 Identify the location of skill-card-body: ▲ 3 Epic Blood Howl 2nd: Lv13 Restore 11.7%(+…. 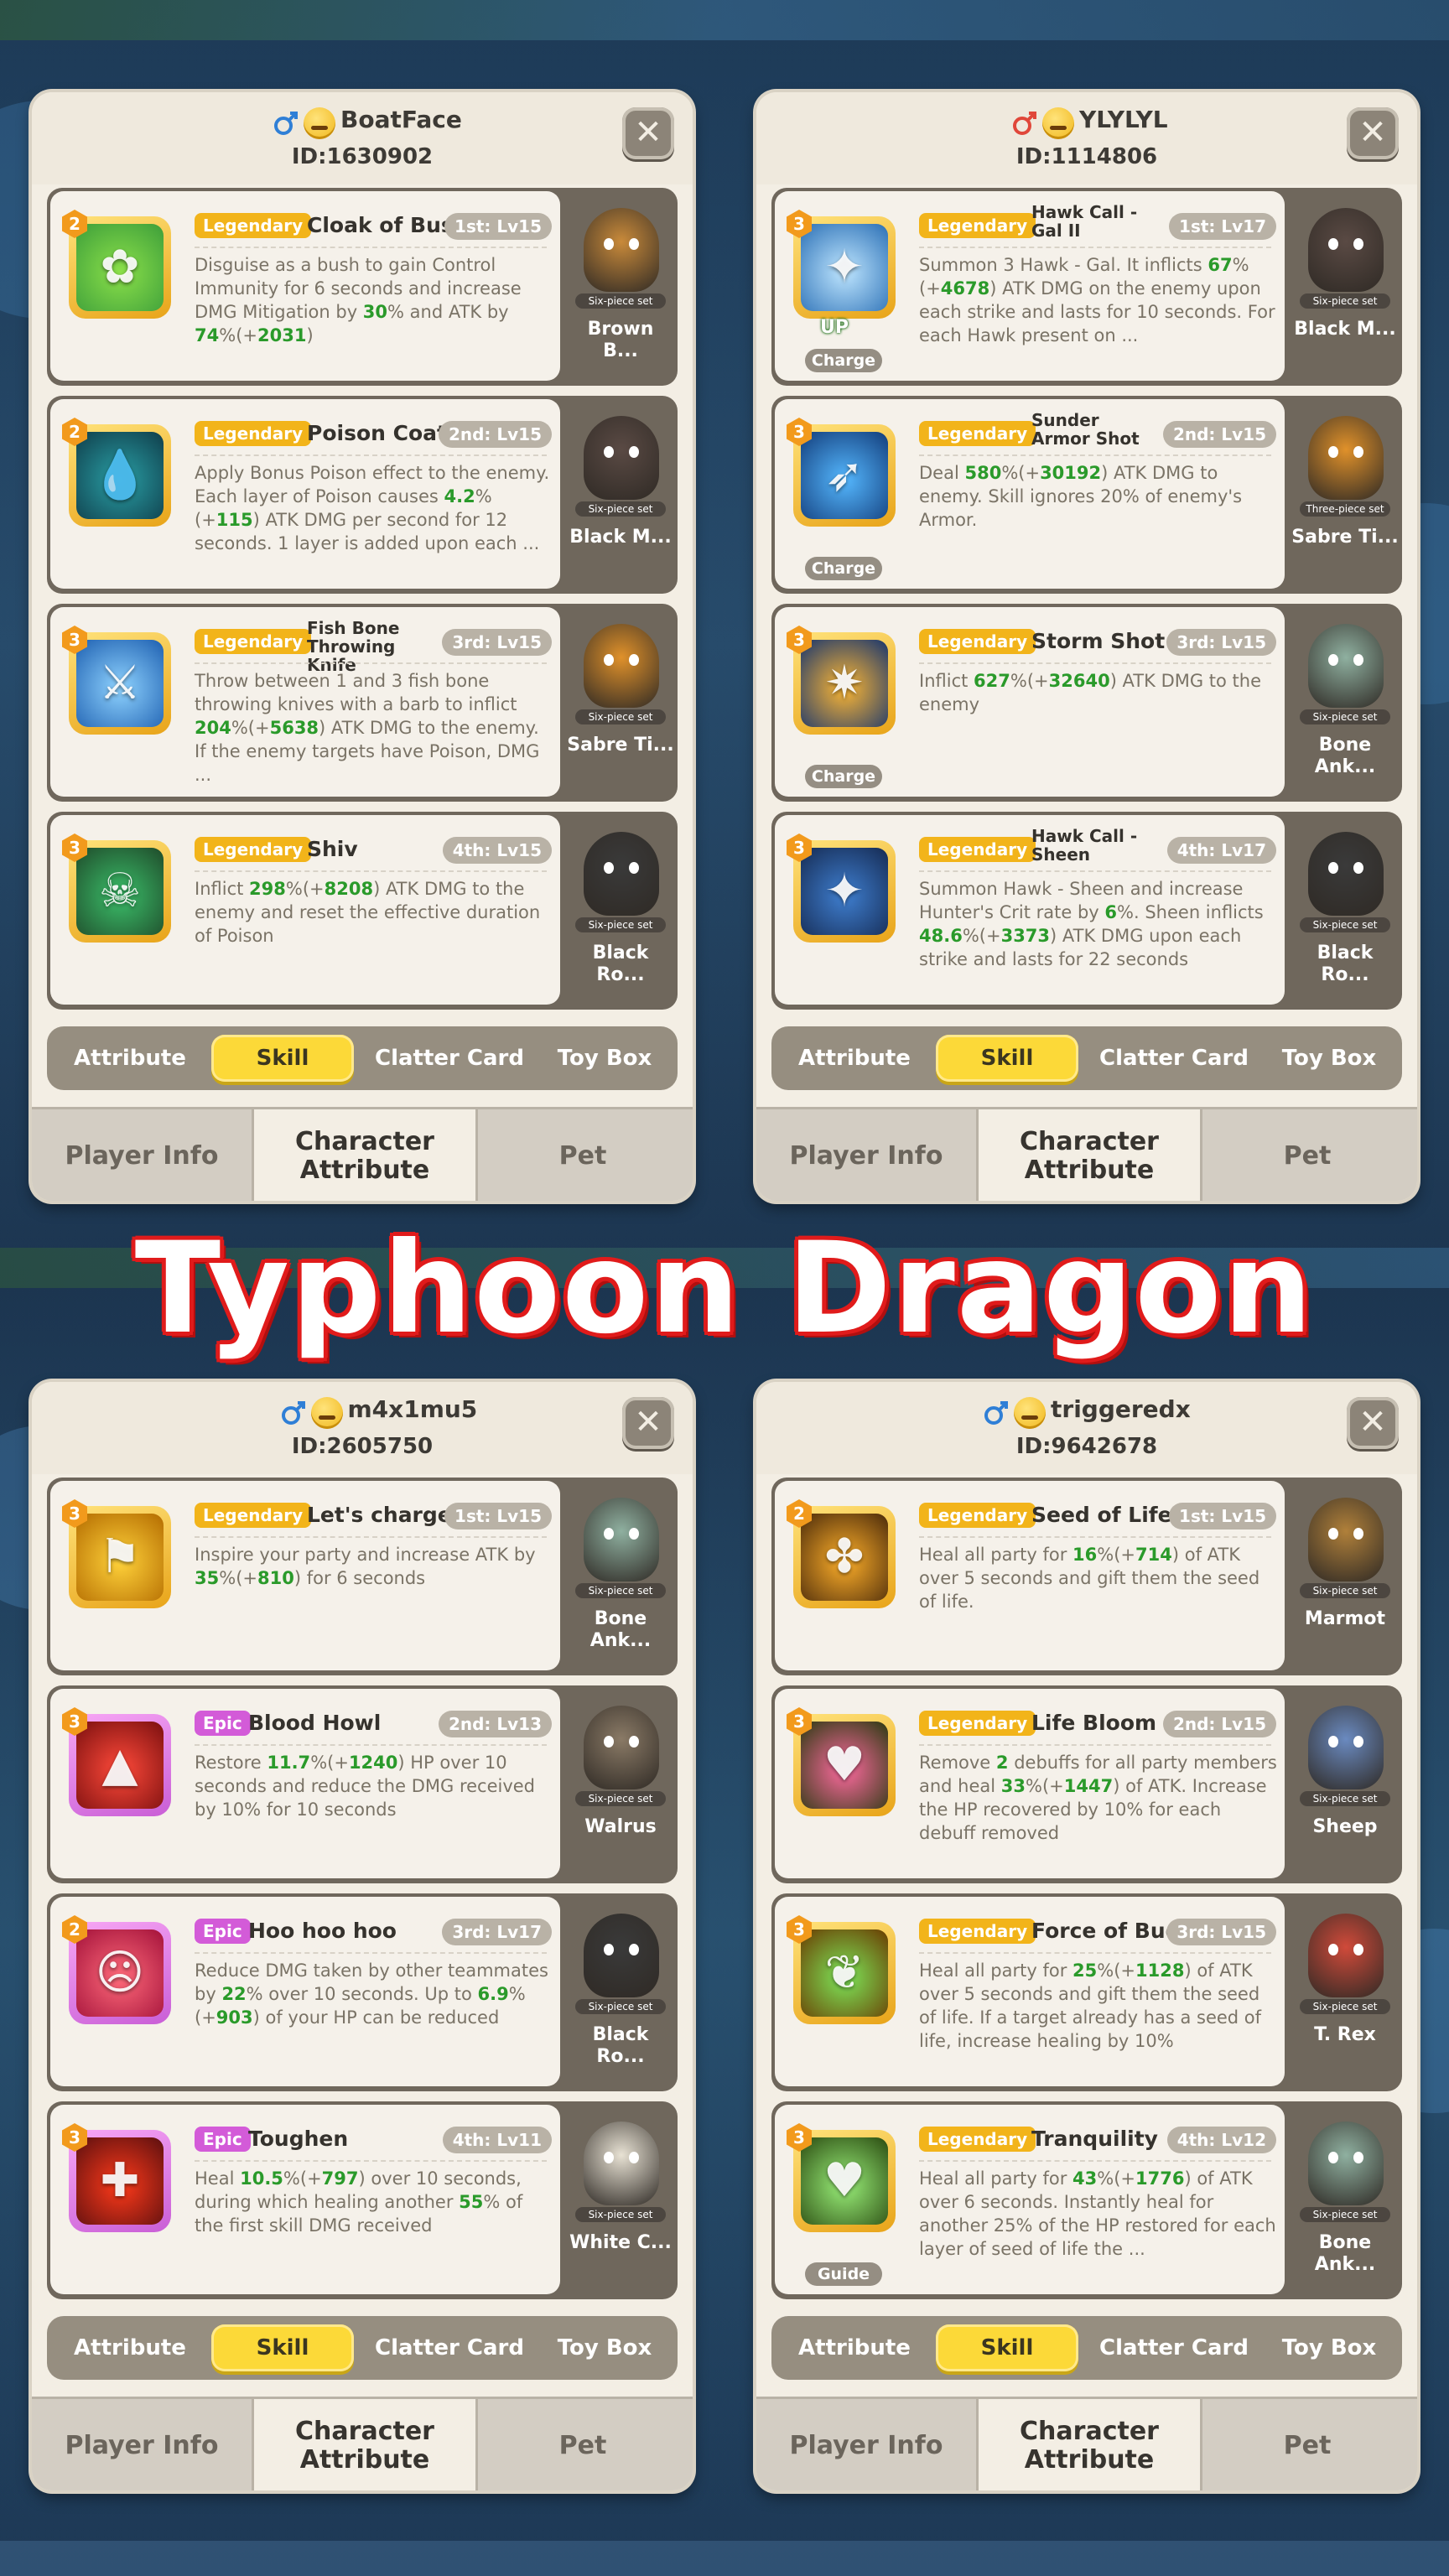
(305, 1783).